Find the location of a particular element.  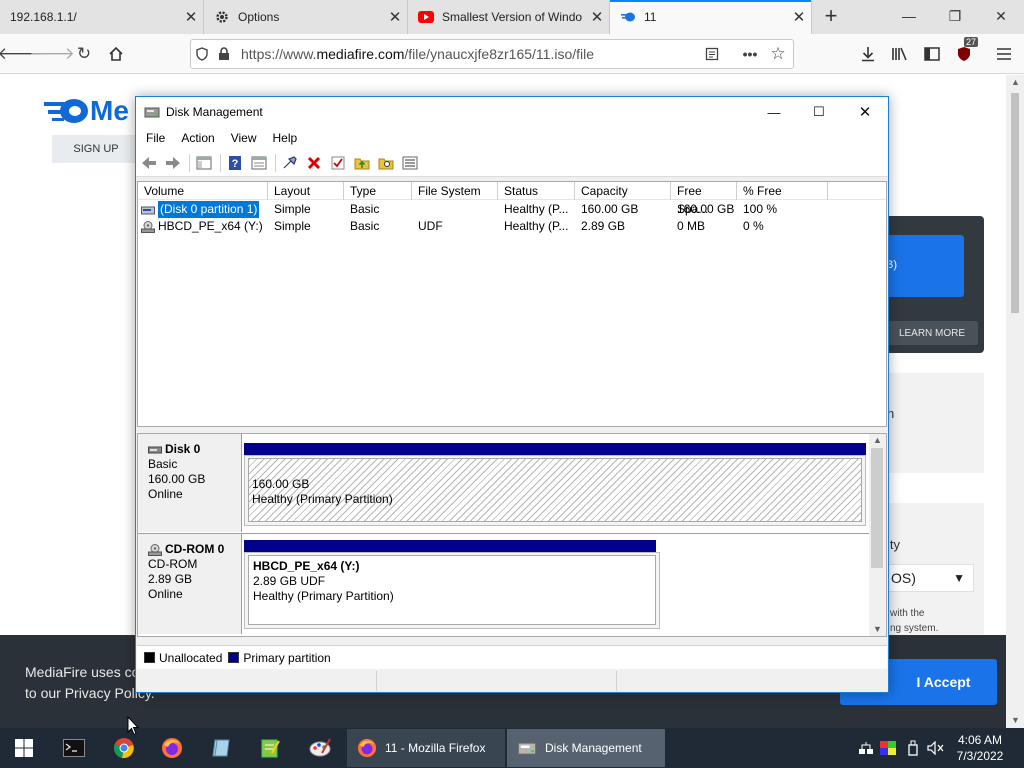

menu-file: File is located at coordinates (153, 138).